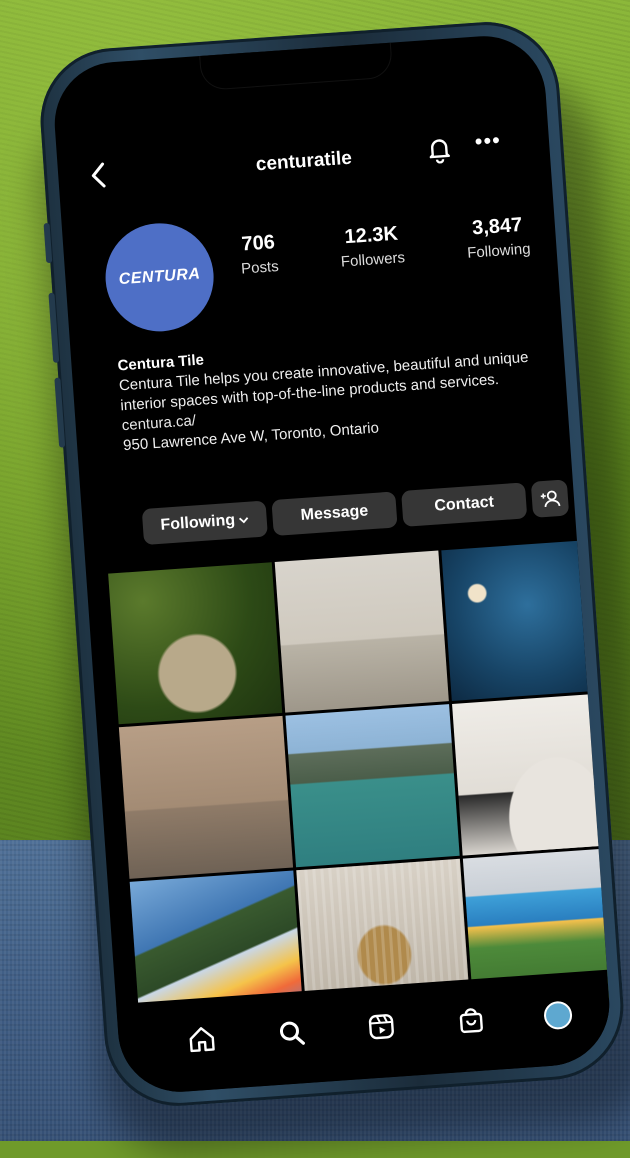  Describe the element at coordinates (371, 235) in the screenshot. I see `stat-value: 12.3K` at that location.